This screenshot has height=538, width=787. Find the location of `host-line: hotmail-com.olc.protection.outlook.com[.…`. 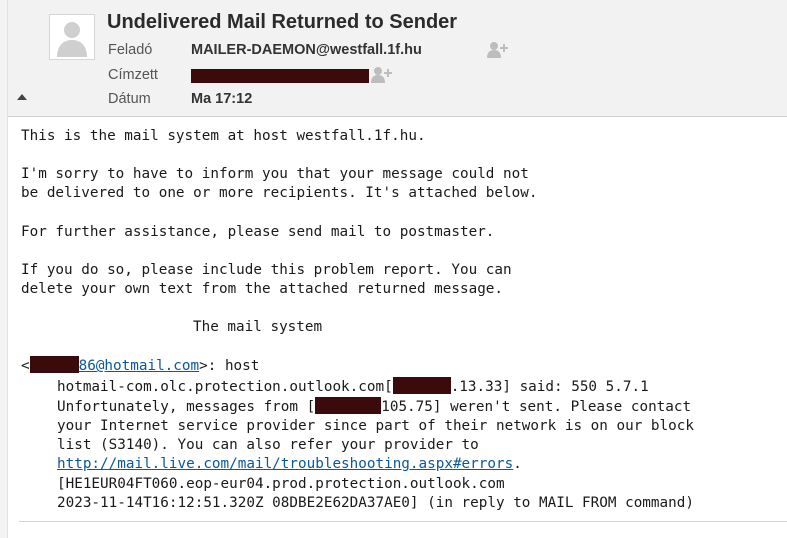

host-line: hotmail-com.olc.protection.outlook.com[.… is located at coordinates (353, 385).